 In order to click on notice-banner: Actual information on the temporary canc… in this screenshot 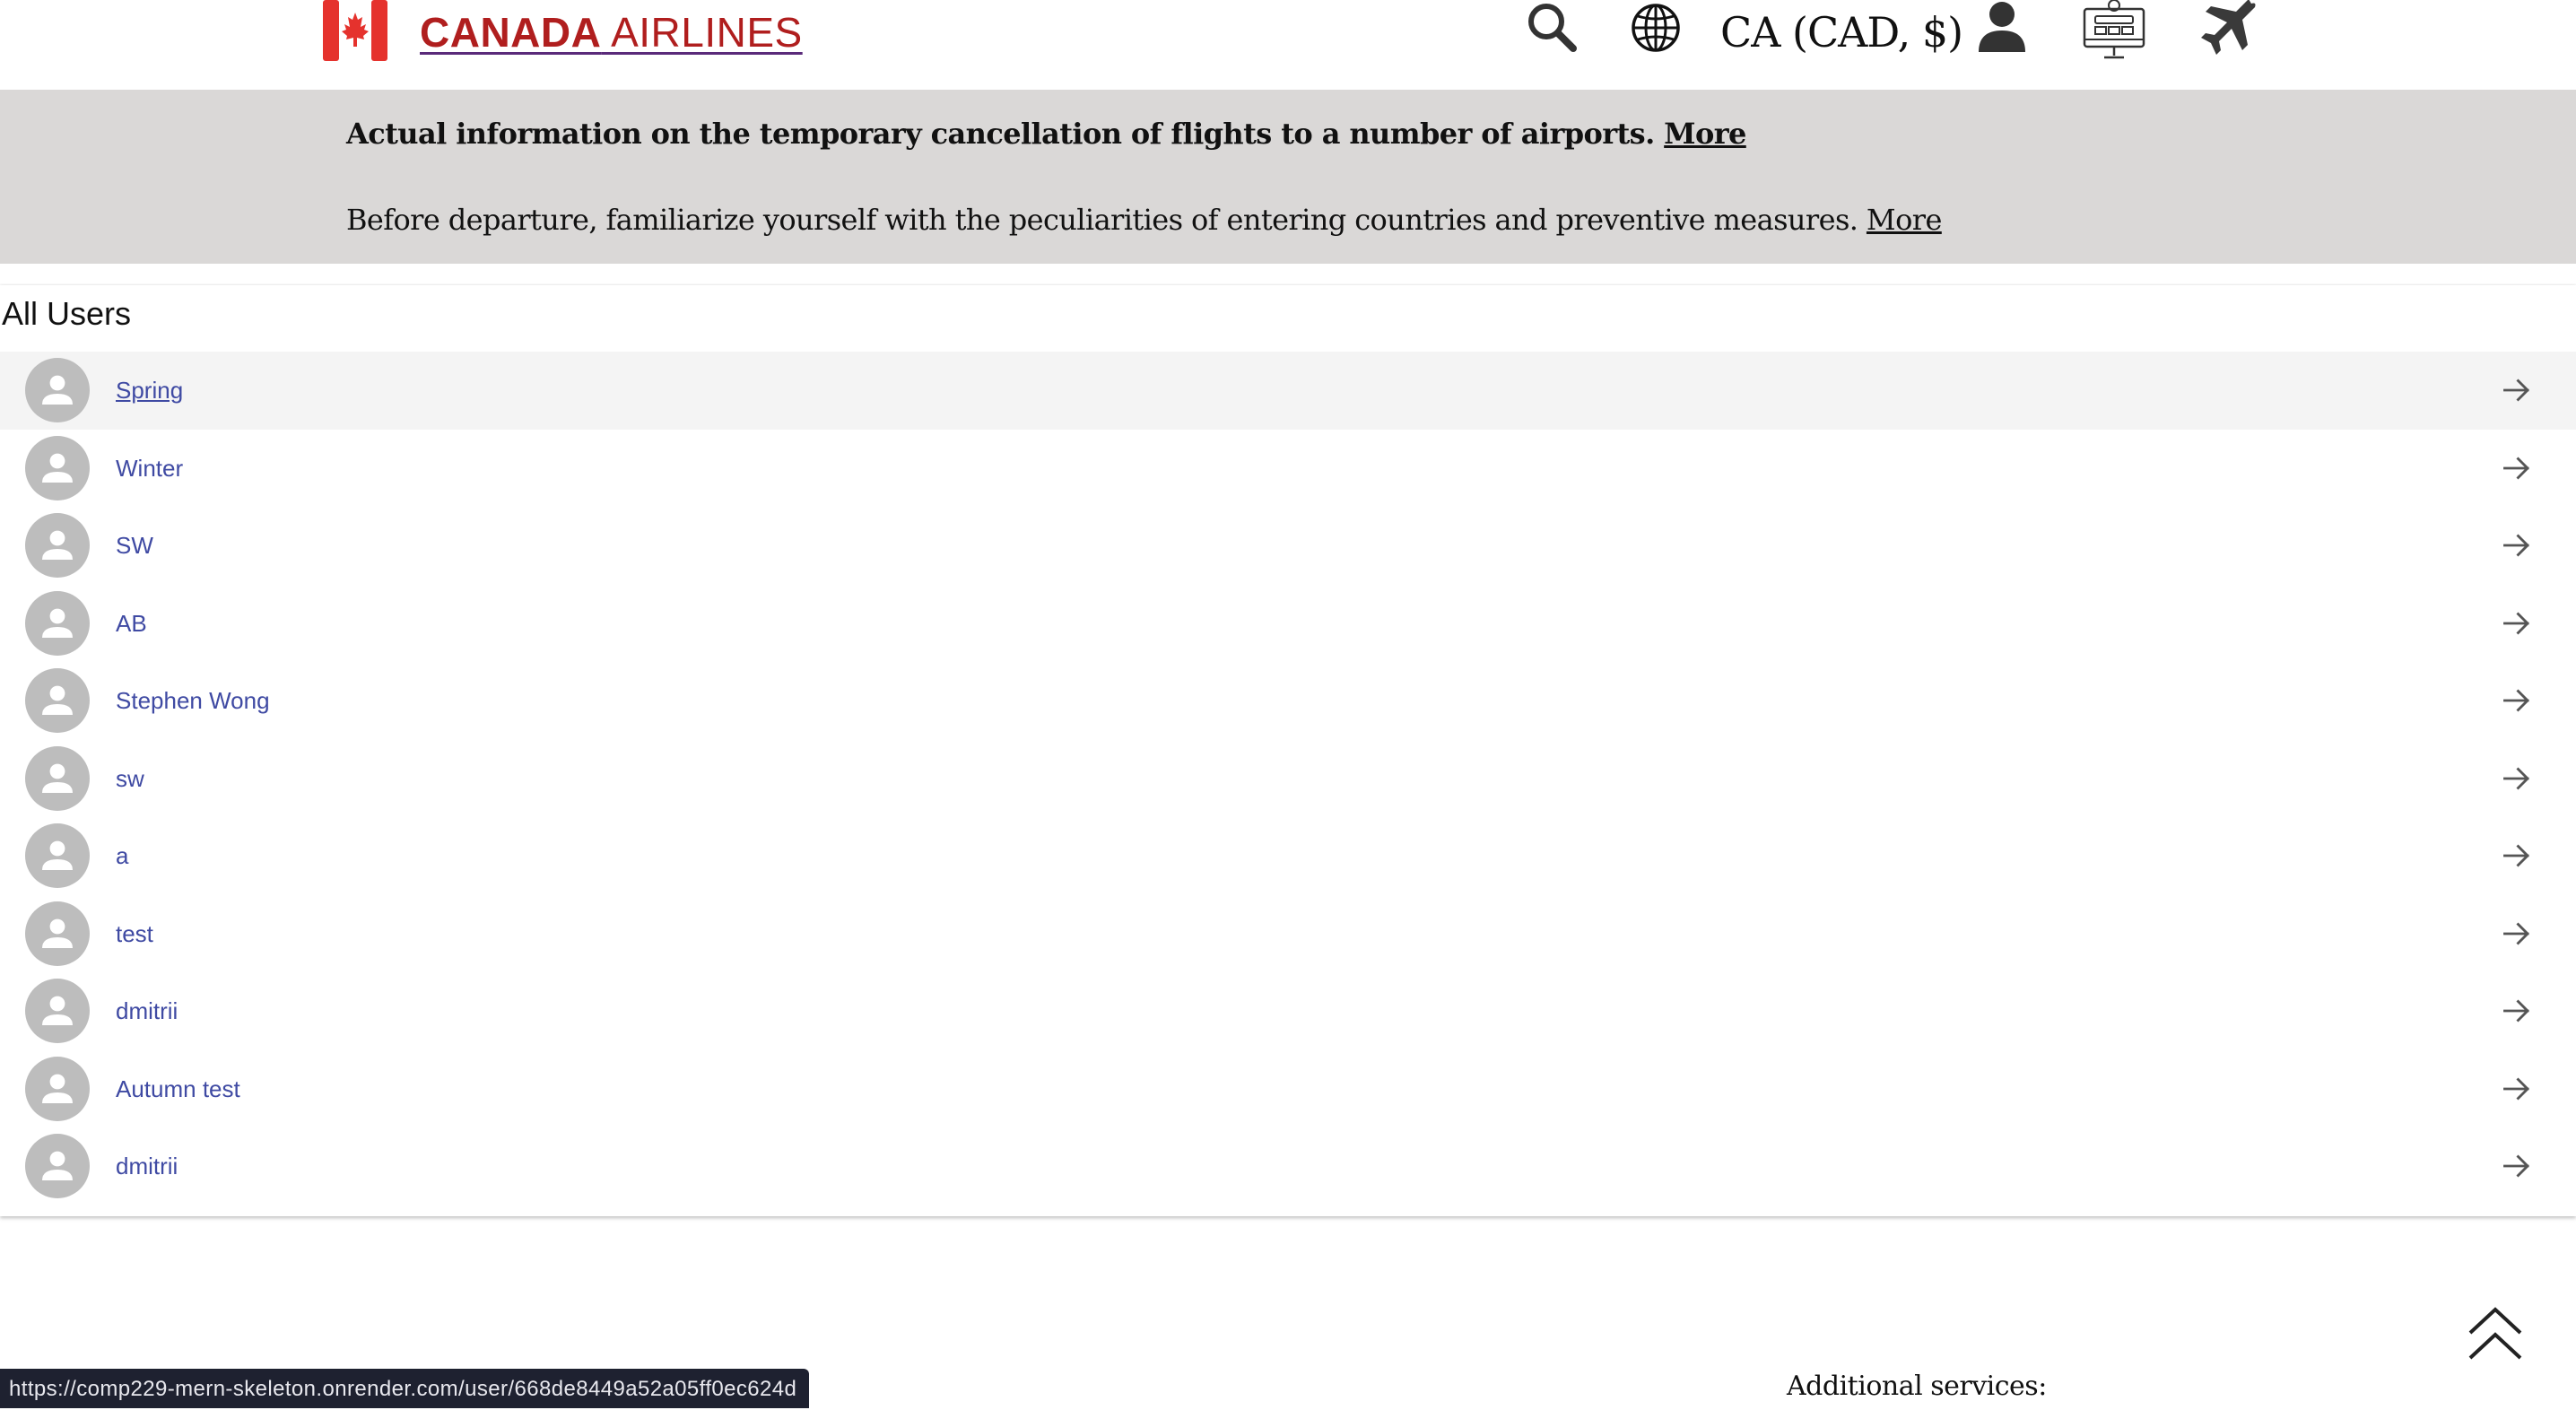, I will do `click(1288, 177)`.